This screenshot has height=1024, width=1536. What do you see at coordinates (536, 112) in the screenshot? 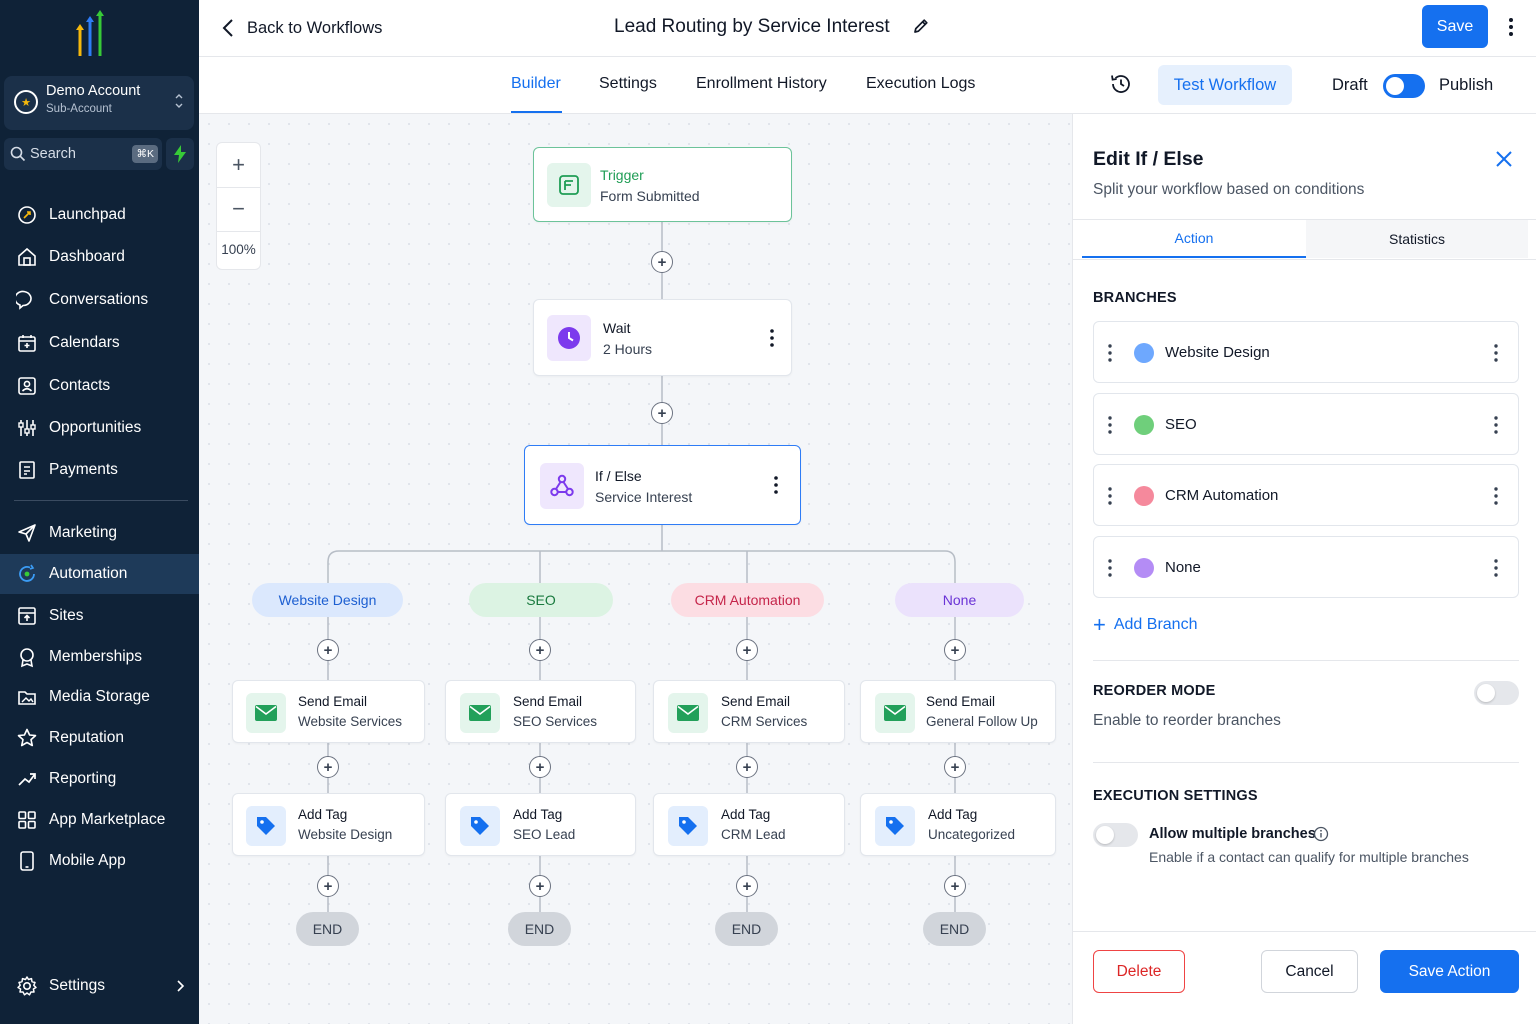
I see `active-tab-indicator` at bounding box center [536, 112].